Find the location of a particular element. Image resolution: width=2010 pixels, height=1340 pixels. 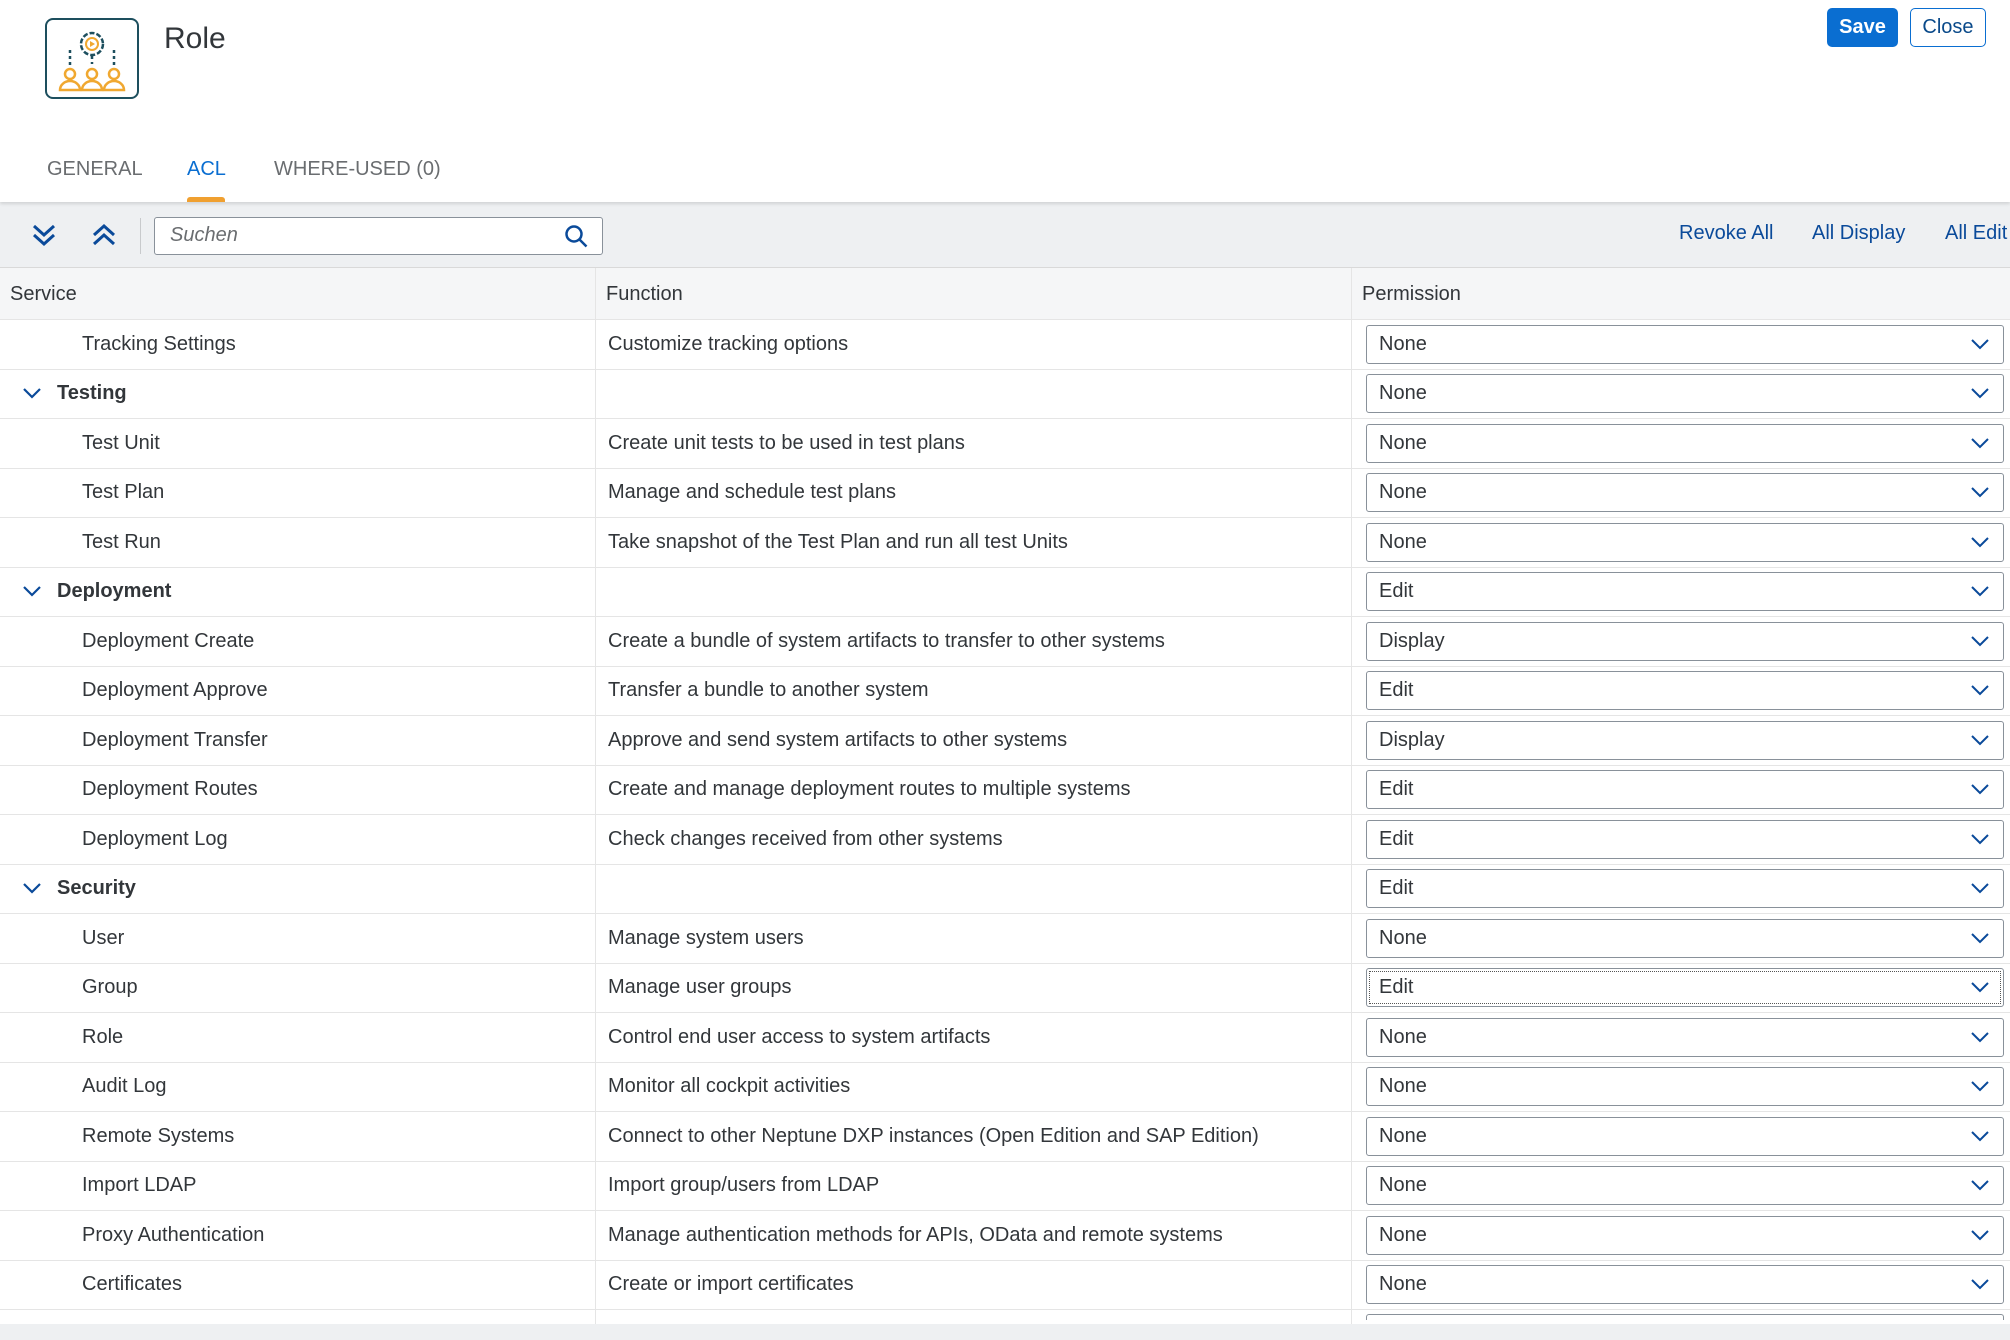

function-cell: Manage system users is located at coordinates (974, 938).